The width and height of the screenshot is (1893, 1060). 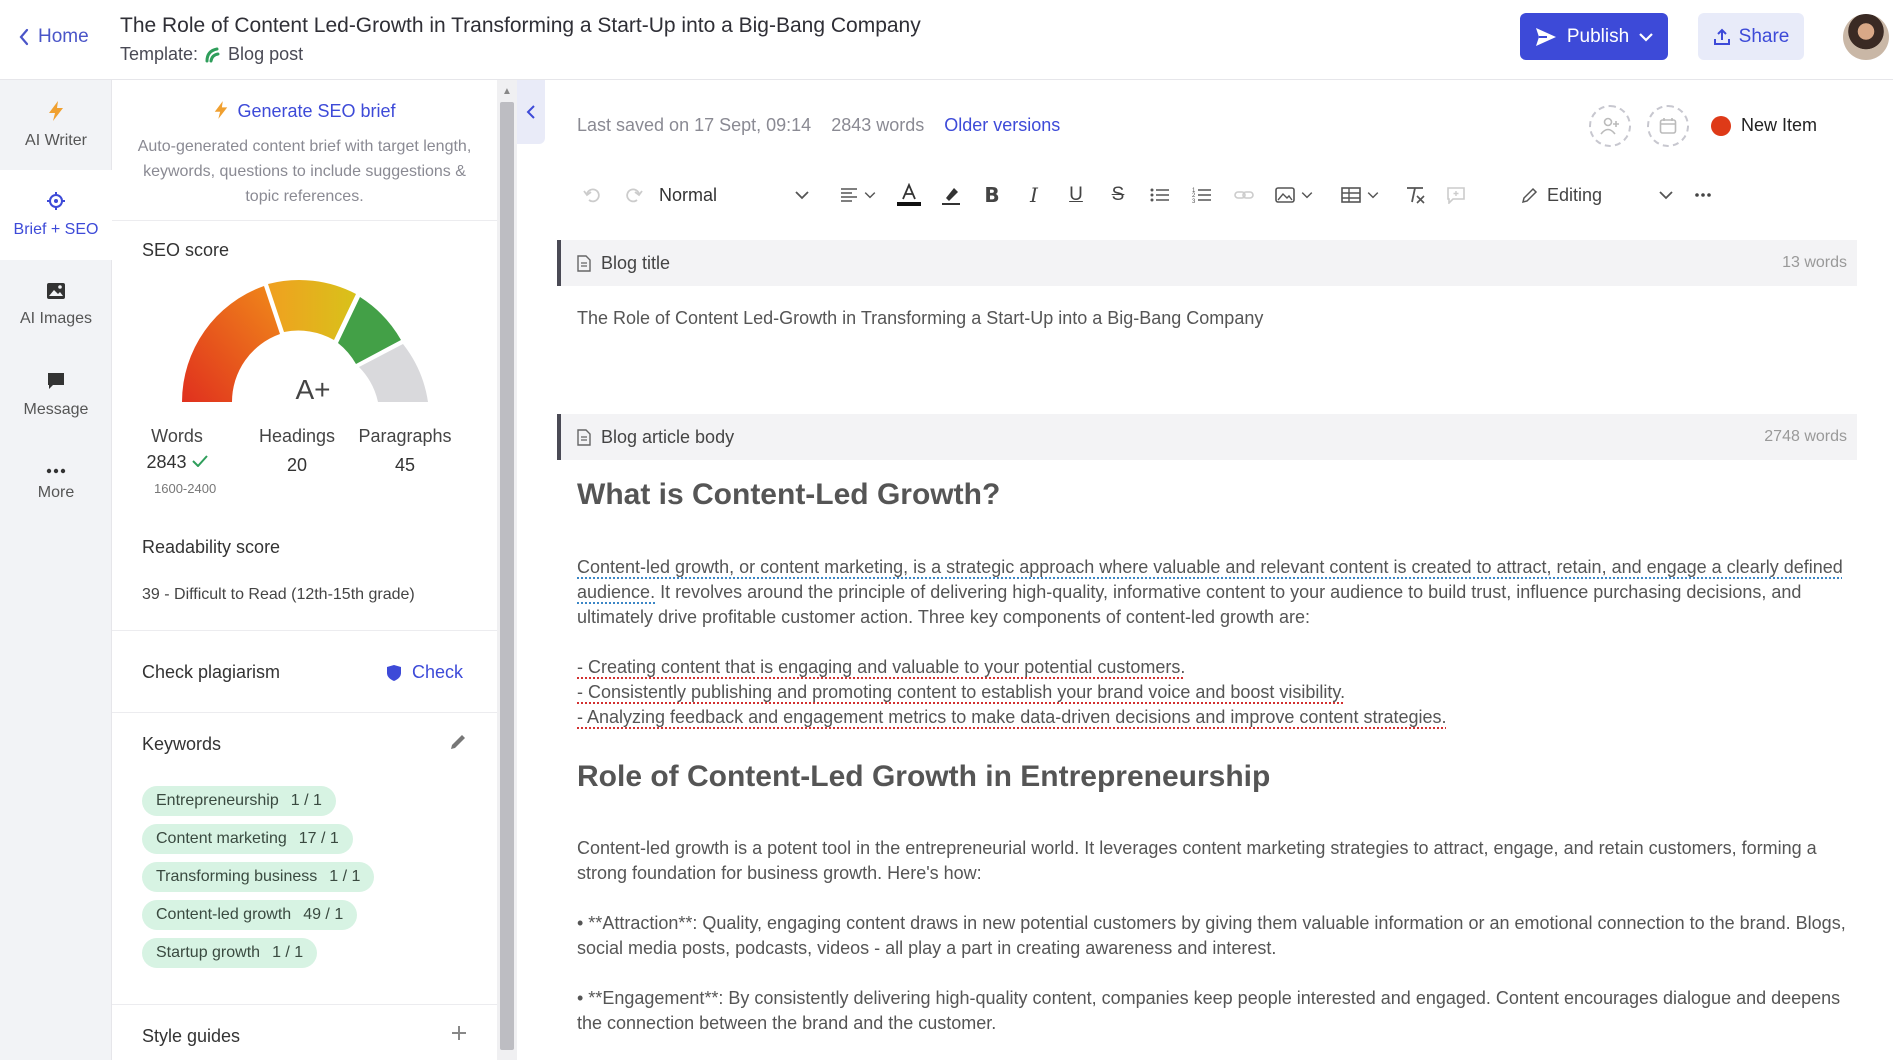 I want to click on keyword-chip: Startup growth 1 / 1, so click(x=230, y=953).